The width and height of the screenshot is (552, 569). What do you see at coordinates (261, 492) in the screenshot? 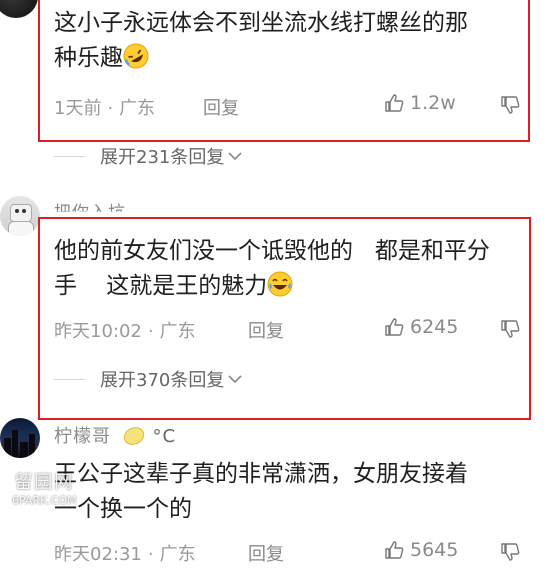
I see `comment-text: 王公子这辈子真的非常潇洒，女朋友接着 一个换一个的` at bounding box center [261, 492].